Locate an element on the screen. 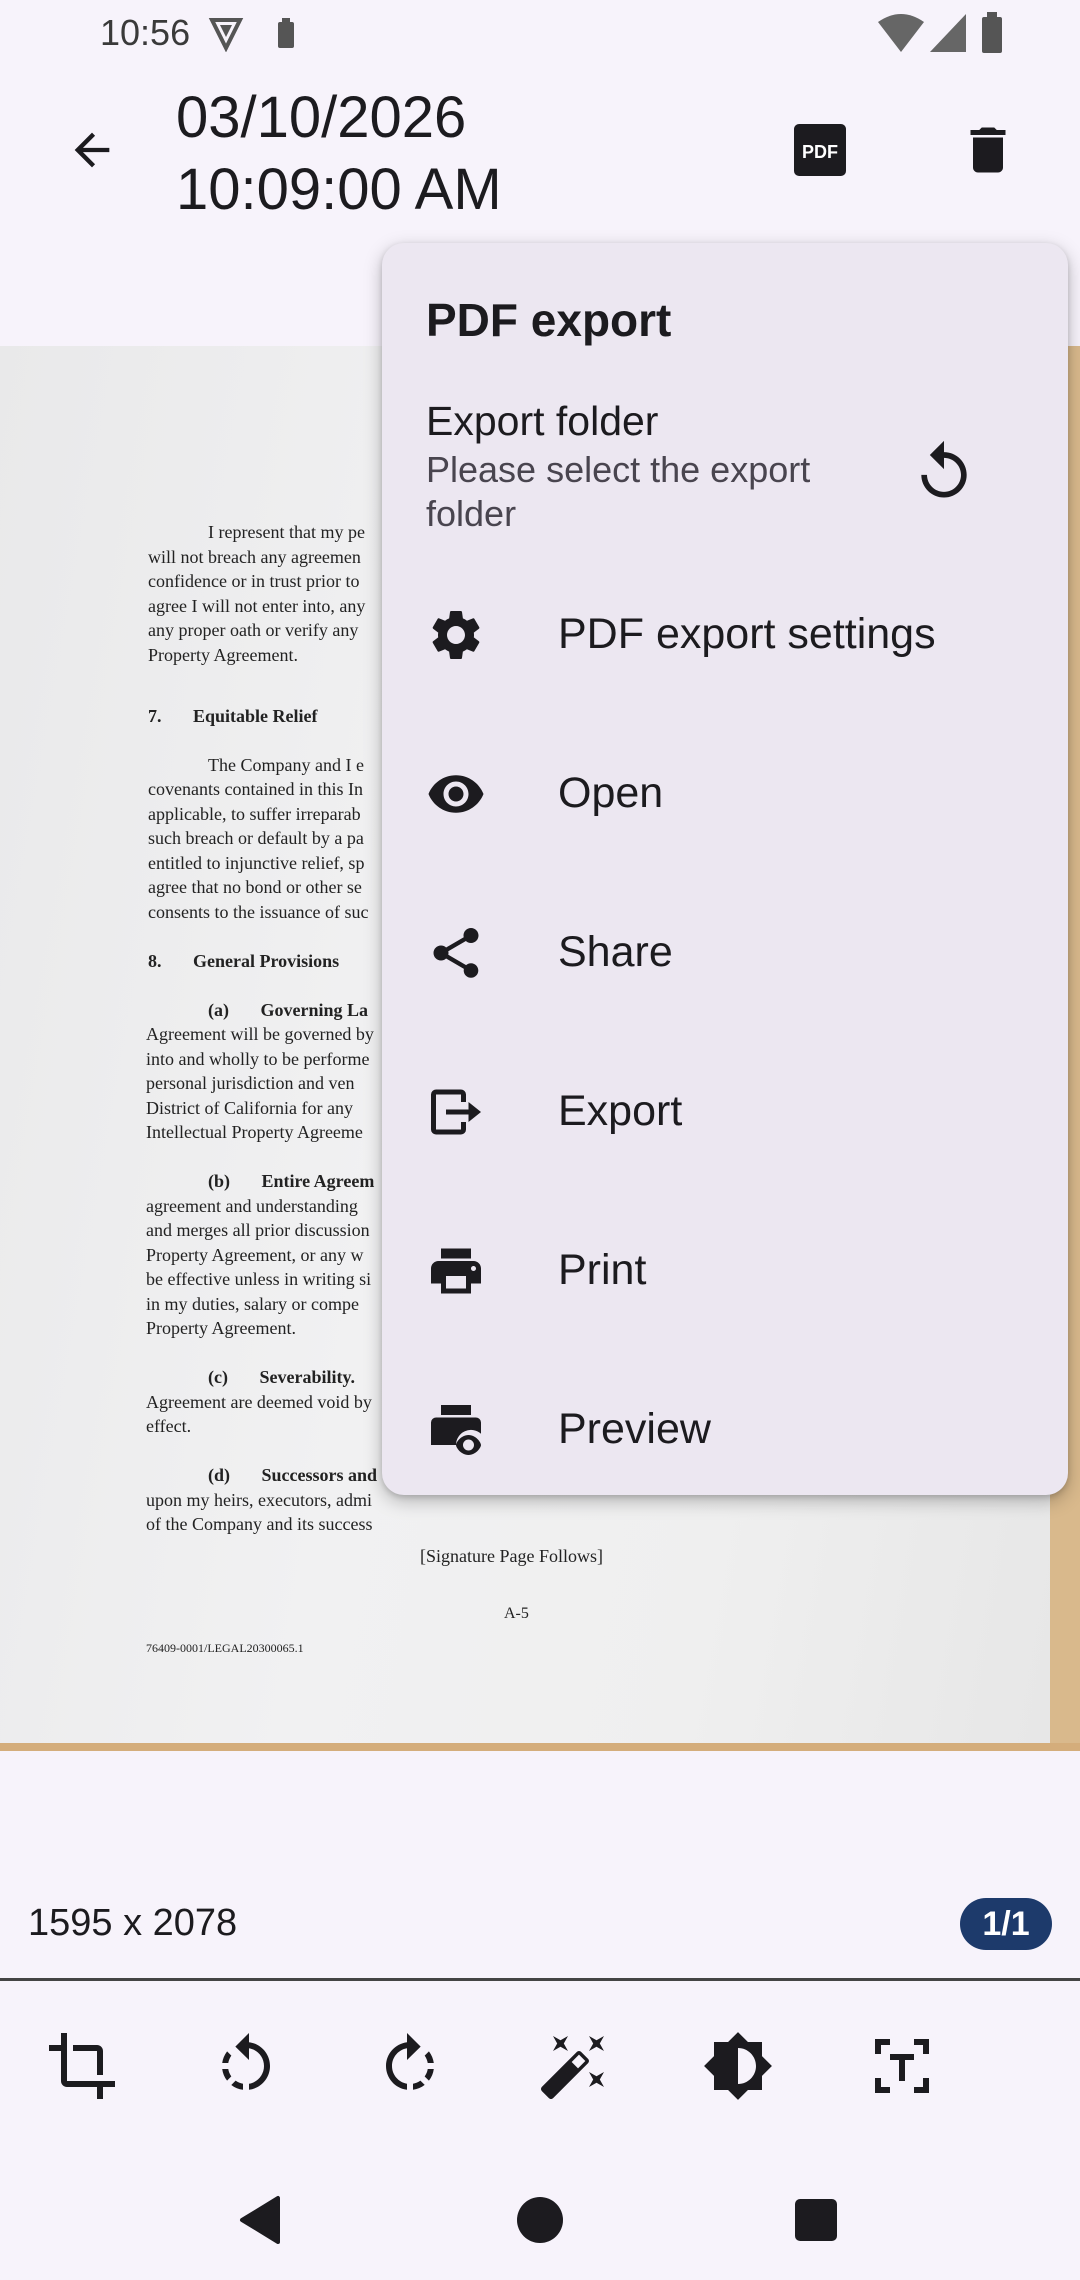 Image resolution: width=1080 pixels, height=2280 pixels. menu-item-pdf-export-settings: PDF export settings is located at coordinates (725, 635).